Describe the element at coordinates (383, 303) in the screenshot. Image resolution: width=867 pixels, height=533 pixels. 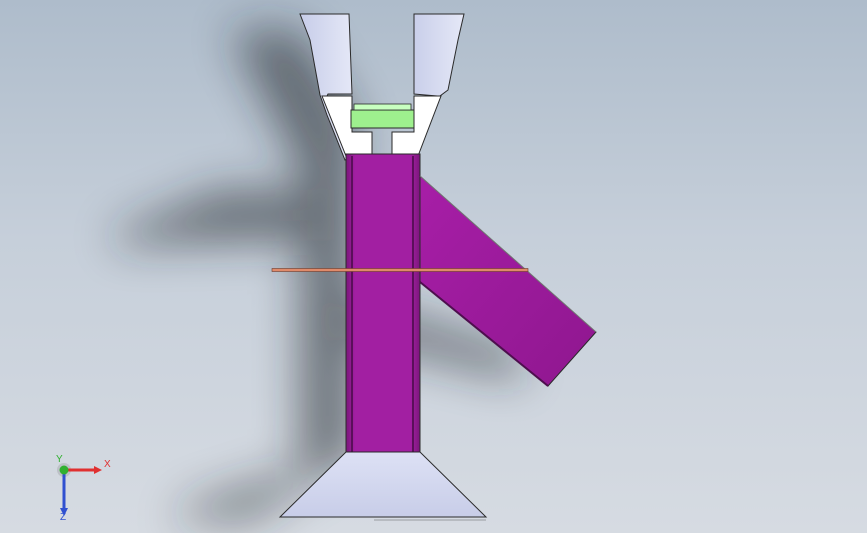
I see `vertical-post` at that location.